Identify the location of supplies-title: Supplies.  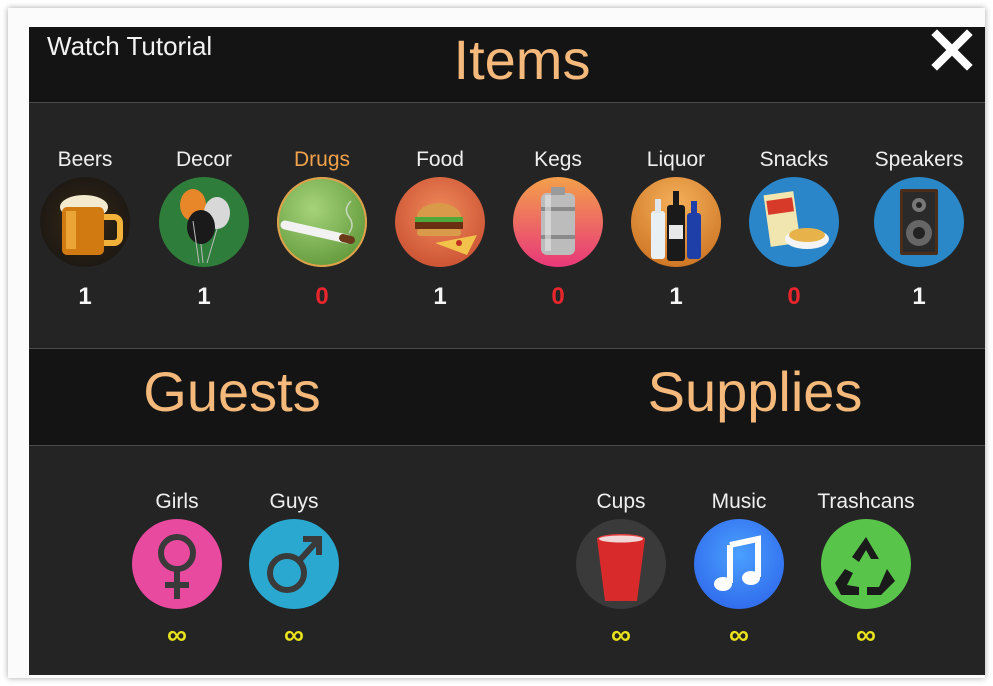
(755, 391).